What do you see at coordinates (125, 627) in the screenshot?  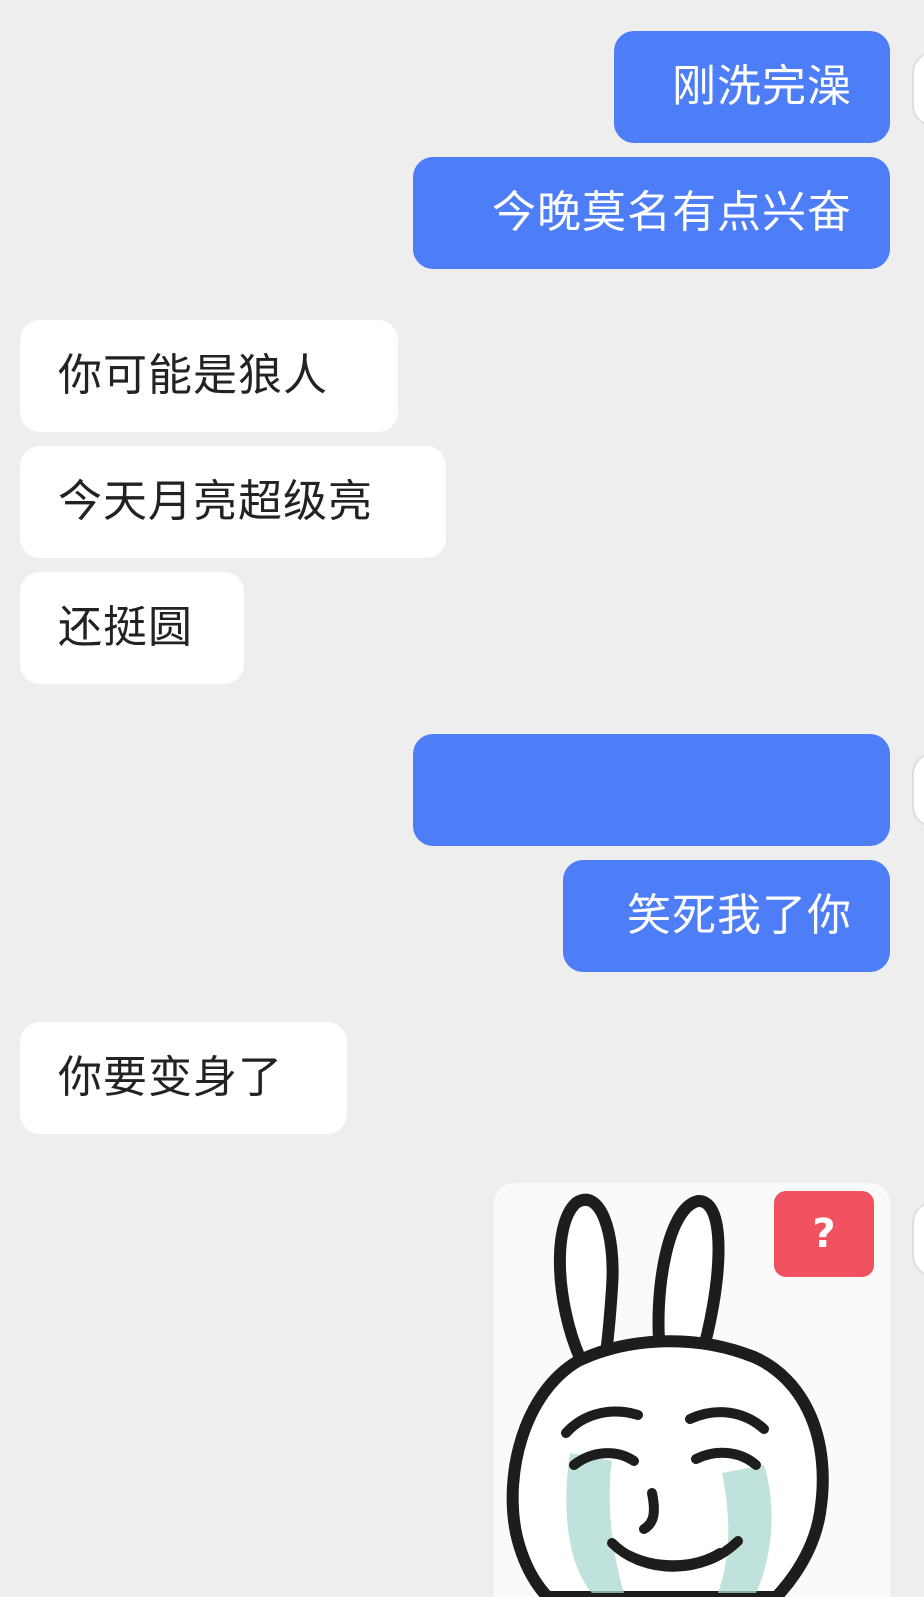 I see `message-text: 还挺圆` at bounding box center [125, 627].